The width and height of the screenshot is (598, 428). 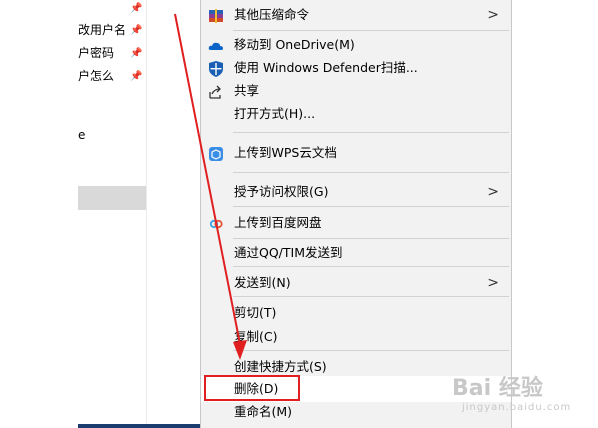 I want to click on menu-item-label: 上传到WPS云文档, so click(x=285, y=152).